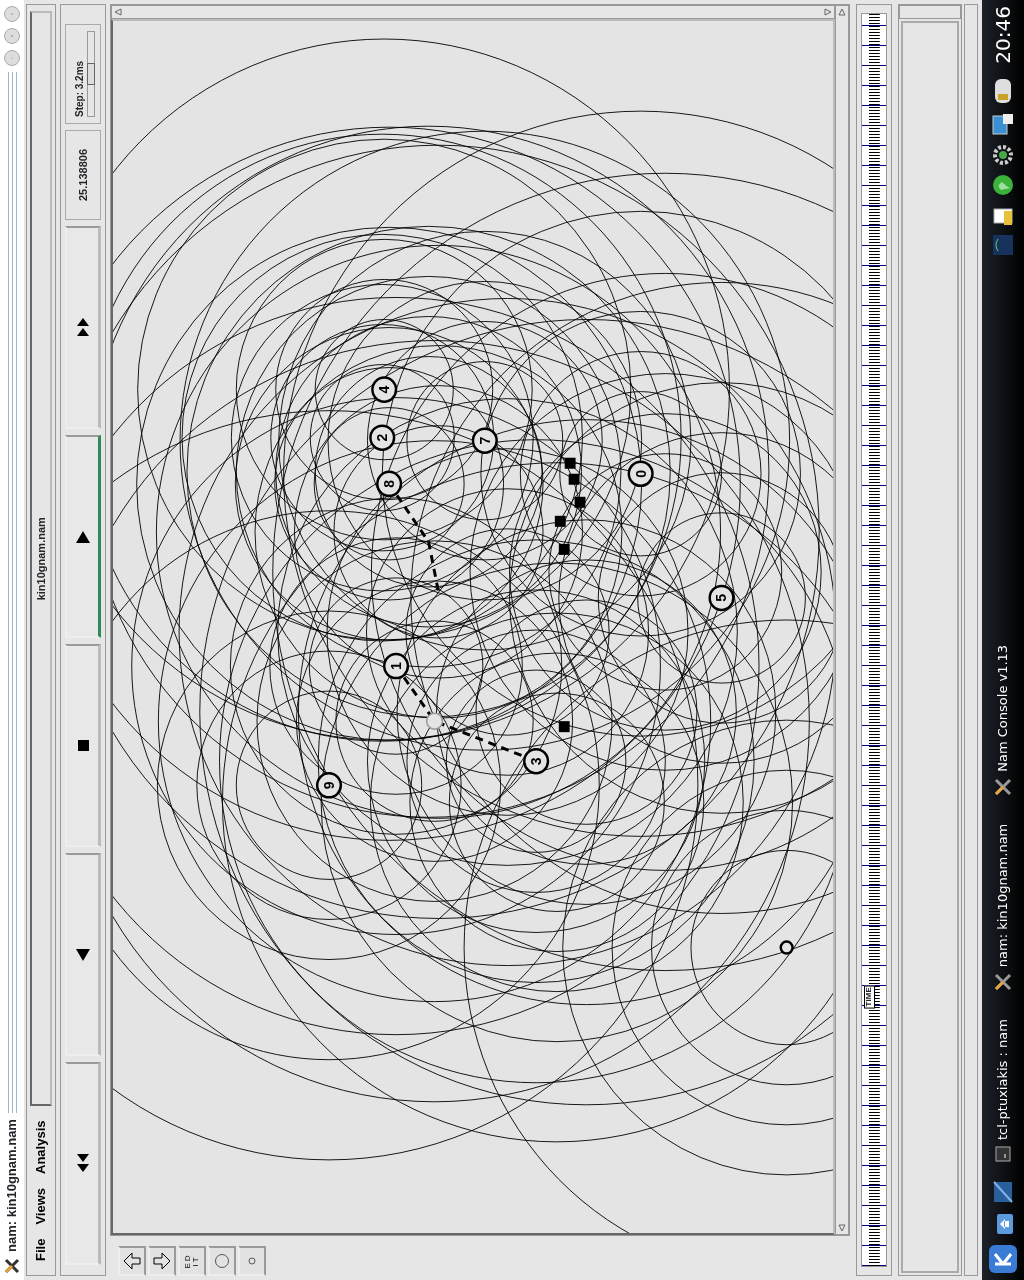  Describe the element at coordinates (1003, 1090) in the screenshot. I see `taskbar-task: tcl-ptuxiakis : nam` at that location.